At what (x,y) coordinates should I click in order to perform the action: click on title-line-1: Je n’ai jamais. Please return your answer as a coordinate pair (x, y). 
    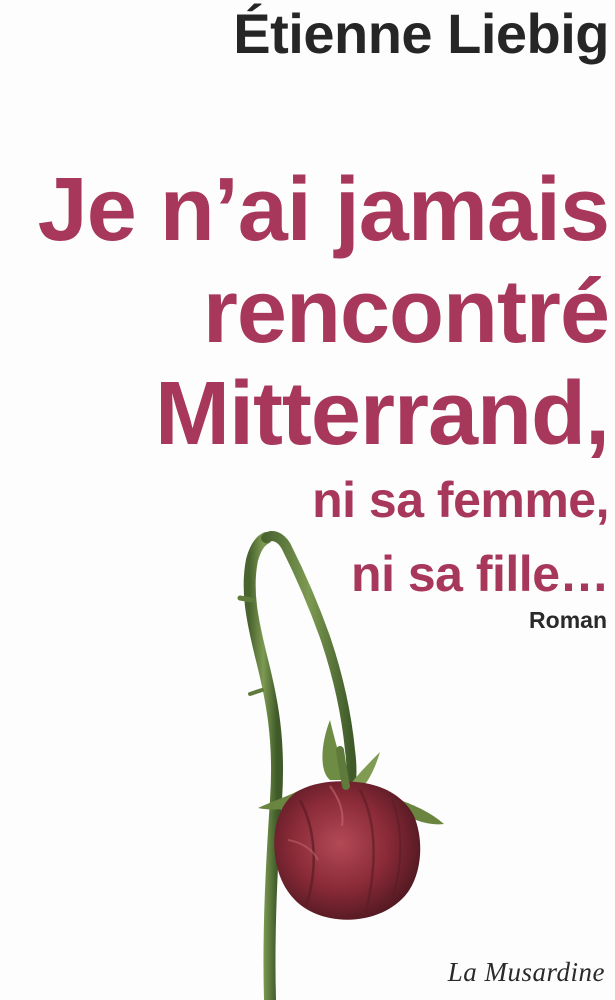
    Looking at the image, I should click on (323, 210).